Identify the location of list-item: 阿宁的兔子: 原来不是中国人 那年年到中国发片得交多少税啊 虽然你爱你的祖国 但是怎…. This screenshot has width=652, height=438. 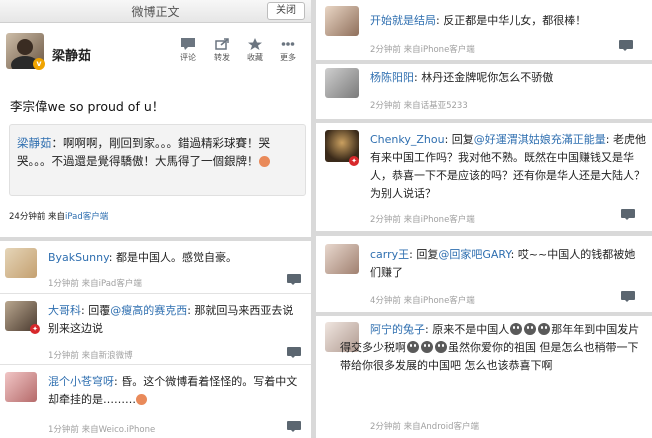
(490, 347).